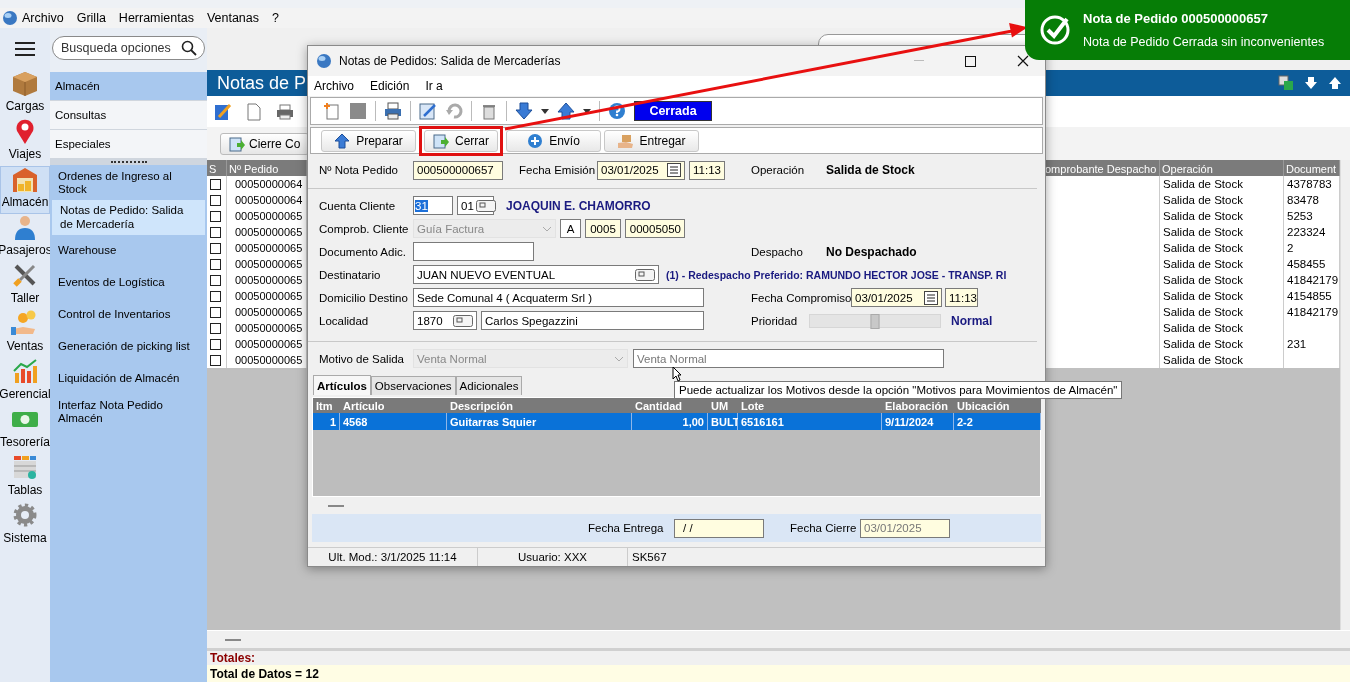  Describe the element at coordinates (603, 228) in the screenshot. I see `point-field: 0005` at that location.